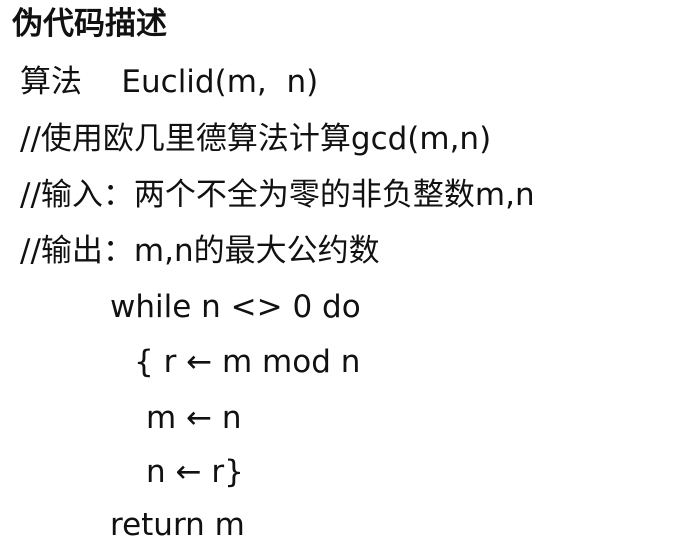 The image size is (683, 547). What do you see at coordinates (177, 525) in the screenshot?
I see `return-line: return m` at bounding box center [177, 525].